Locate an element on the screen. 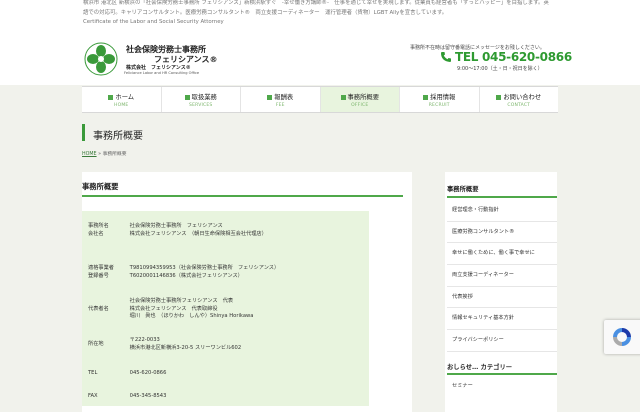  nav-label-en: OFFICE is located at coordinates (360, 105).